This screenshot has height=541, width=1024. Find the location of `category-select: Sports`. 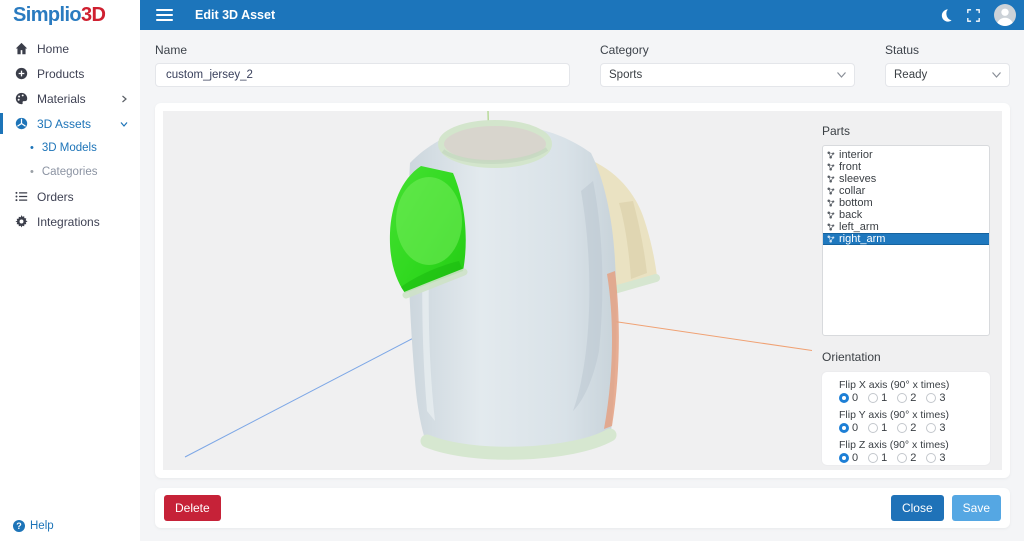

category-select: Sports is located at coordinates (727, 75).